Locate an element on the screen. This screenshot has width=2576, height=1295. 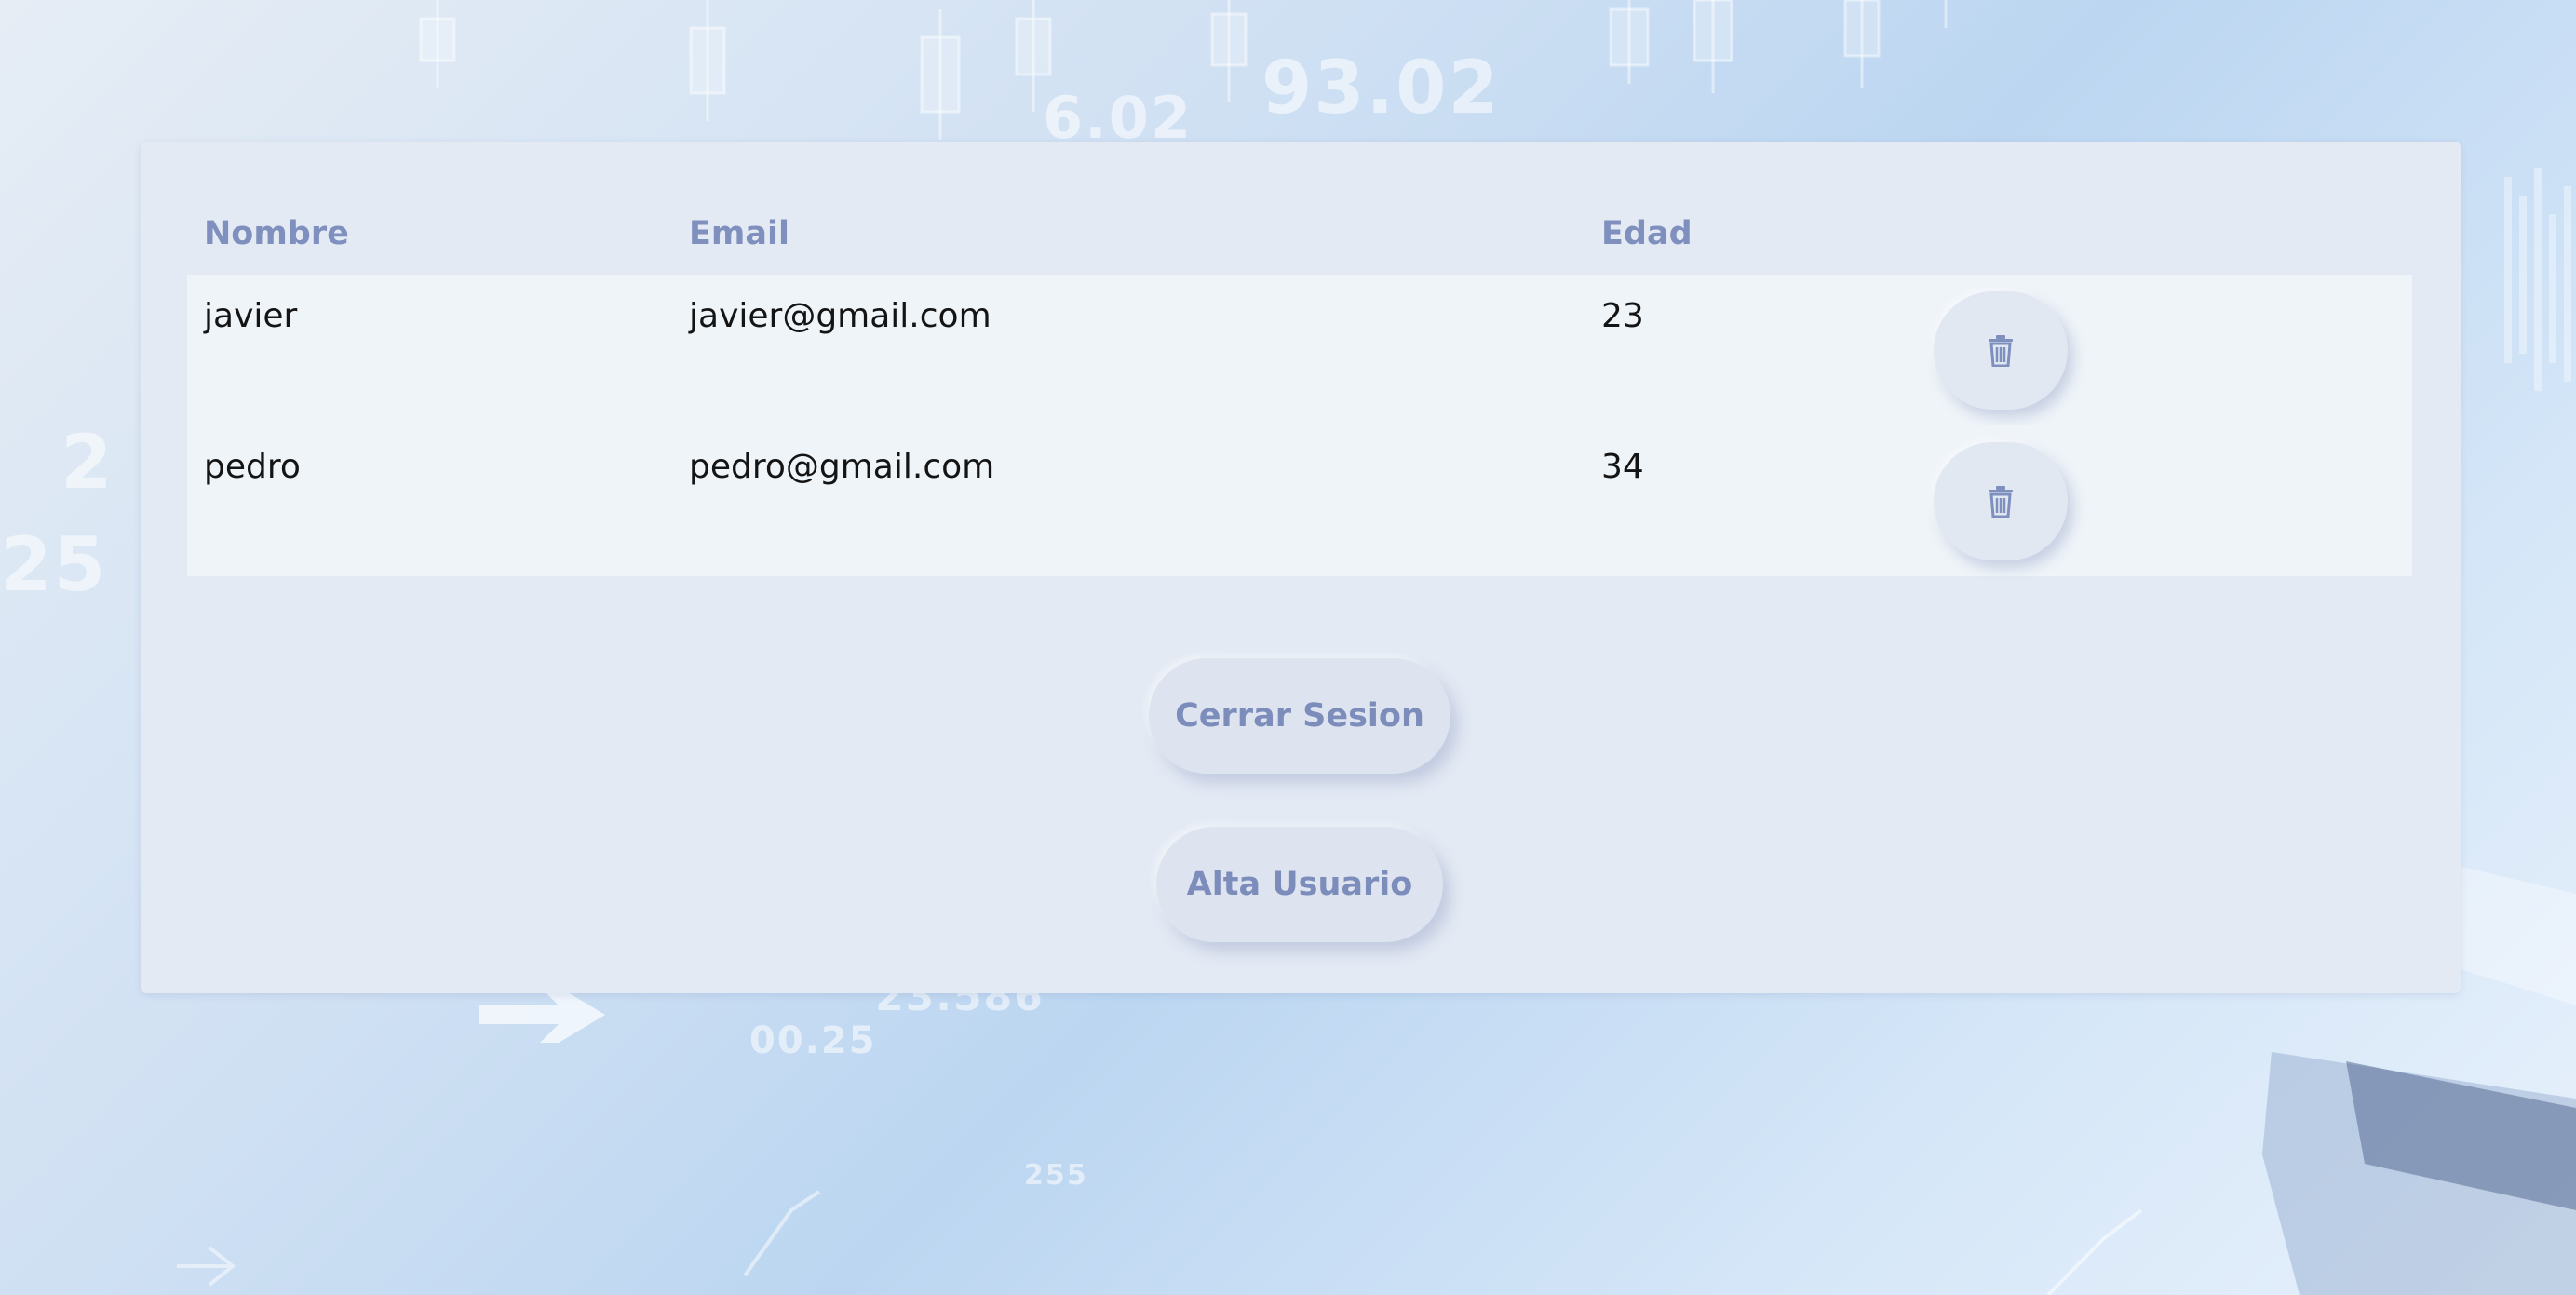
cell-email: pedro@gmail.com is located at coordinates (842, 467).